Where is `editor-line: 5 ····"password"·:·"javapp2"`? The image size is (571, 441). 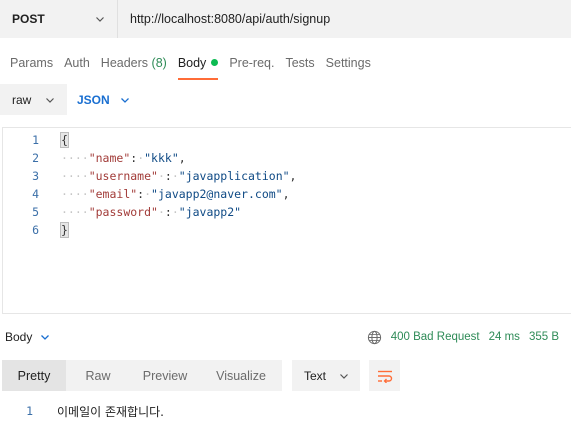 editor-line: 5 ····"password"·:·"javapp2" is located at coordinates (287, 212).